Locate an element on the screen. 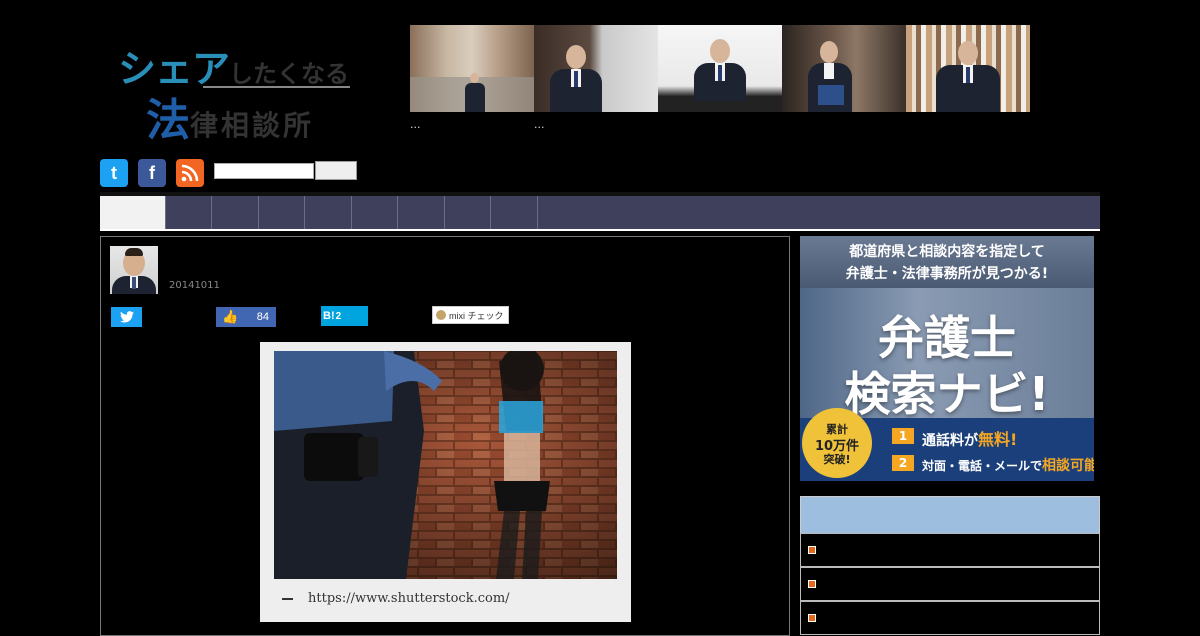 The image size is (1200, 636). logo-soudanjo-text: 律相談所 is located at coordinates (252, 125).